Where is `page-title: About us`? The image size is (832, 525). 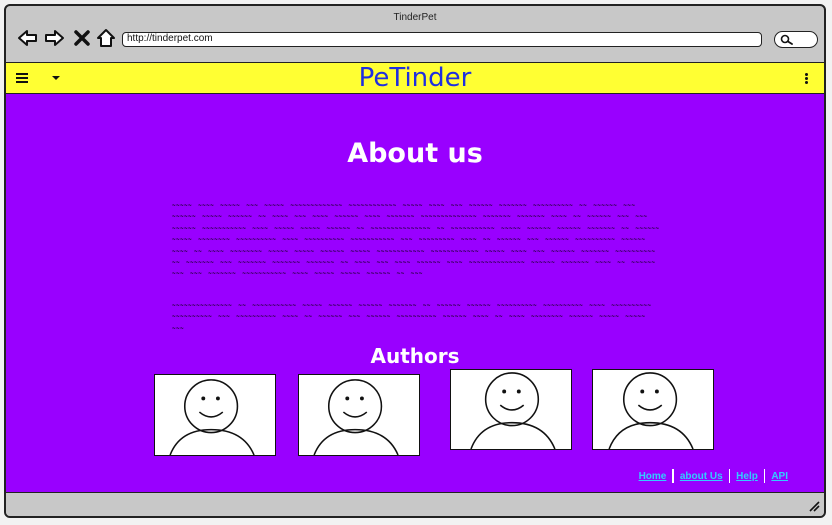 page-title: About us is located at coordinates (415, 153).